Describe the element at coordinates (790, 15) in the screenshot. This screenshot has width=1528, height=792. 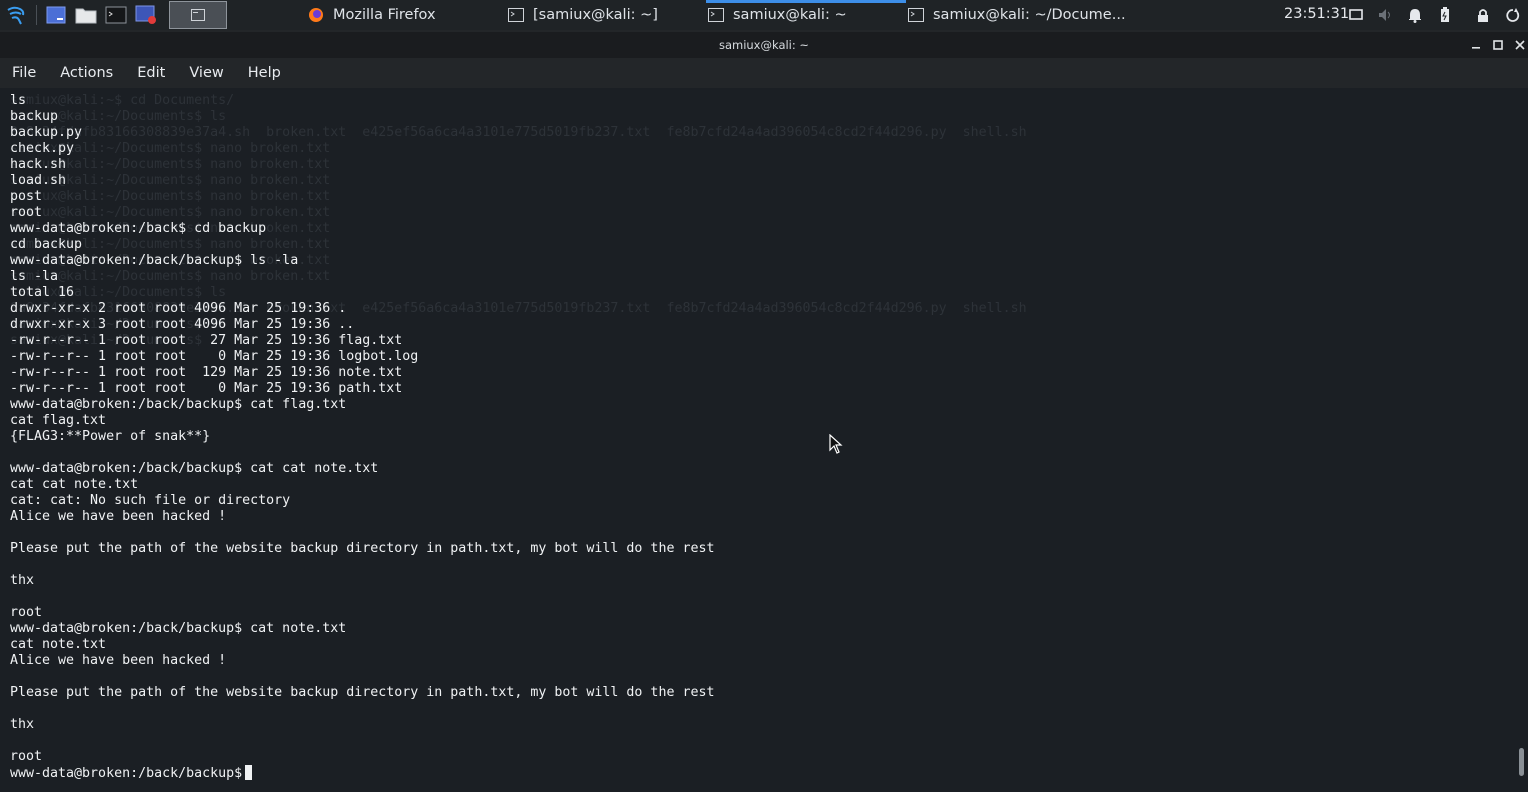
I see `task-label: samiux@kali: ~` at that location.